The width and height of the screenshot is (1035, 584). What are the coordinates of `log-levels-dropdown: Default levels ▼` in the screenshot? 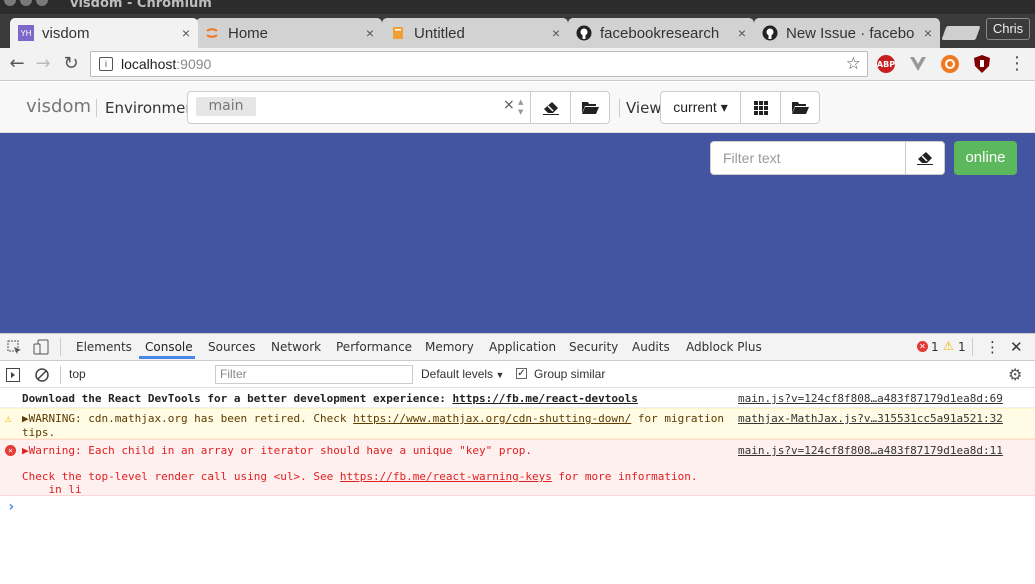 It's located at (462, 374).